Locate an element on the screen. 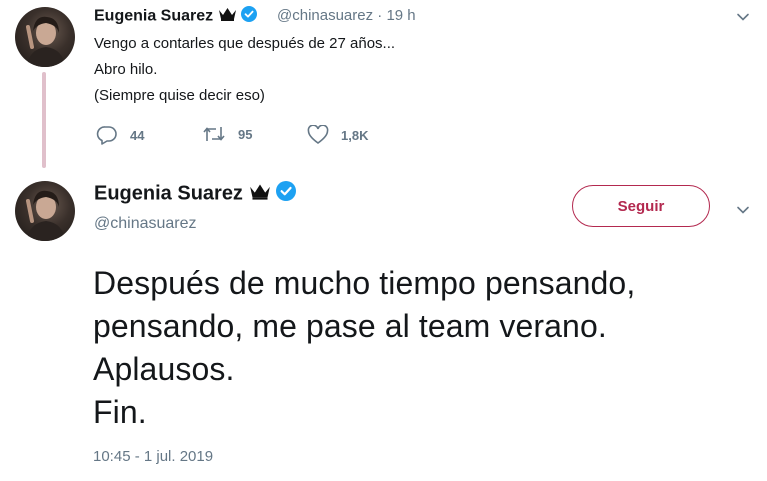 This screenshot has height=481, width=767. main-text-line-1: Después de mucho tiempo pensando, is located at coordinates (364, 283).